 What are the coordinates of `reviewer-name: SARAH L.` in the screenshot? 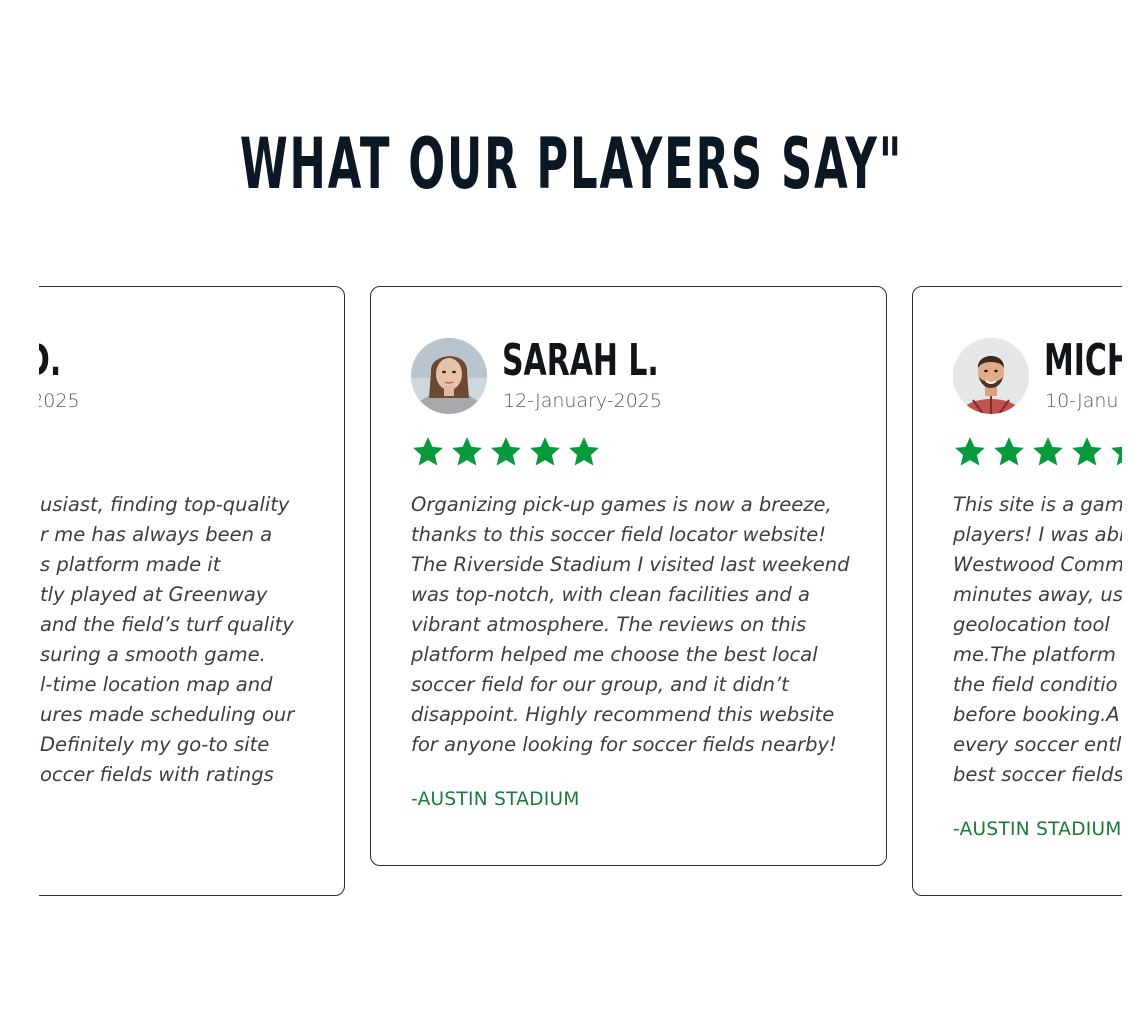 It's located at (580, 360).